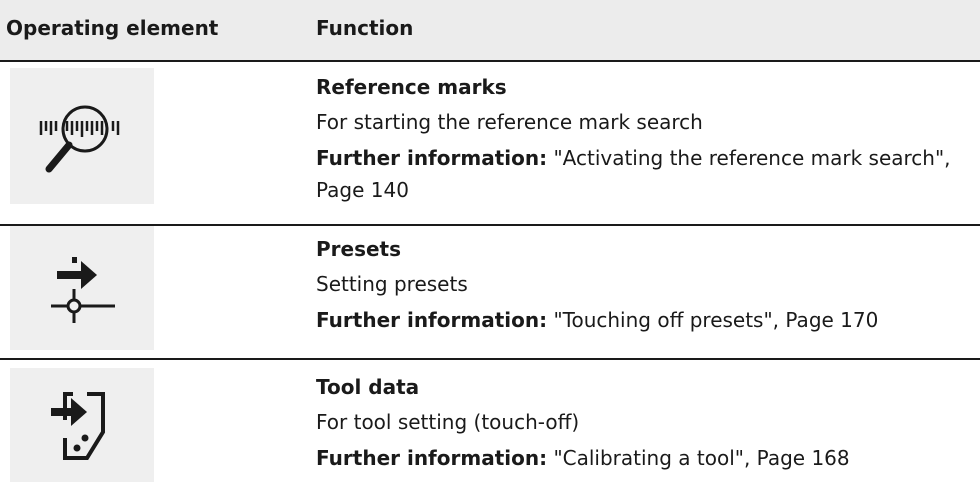 The height and width of the screenshot is (482, 980). What do you see at coordinates (392, 284) in the screenshot?
I see `row-description: Setting presets` at bounding box center [392, 284].